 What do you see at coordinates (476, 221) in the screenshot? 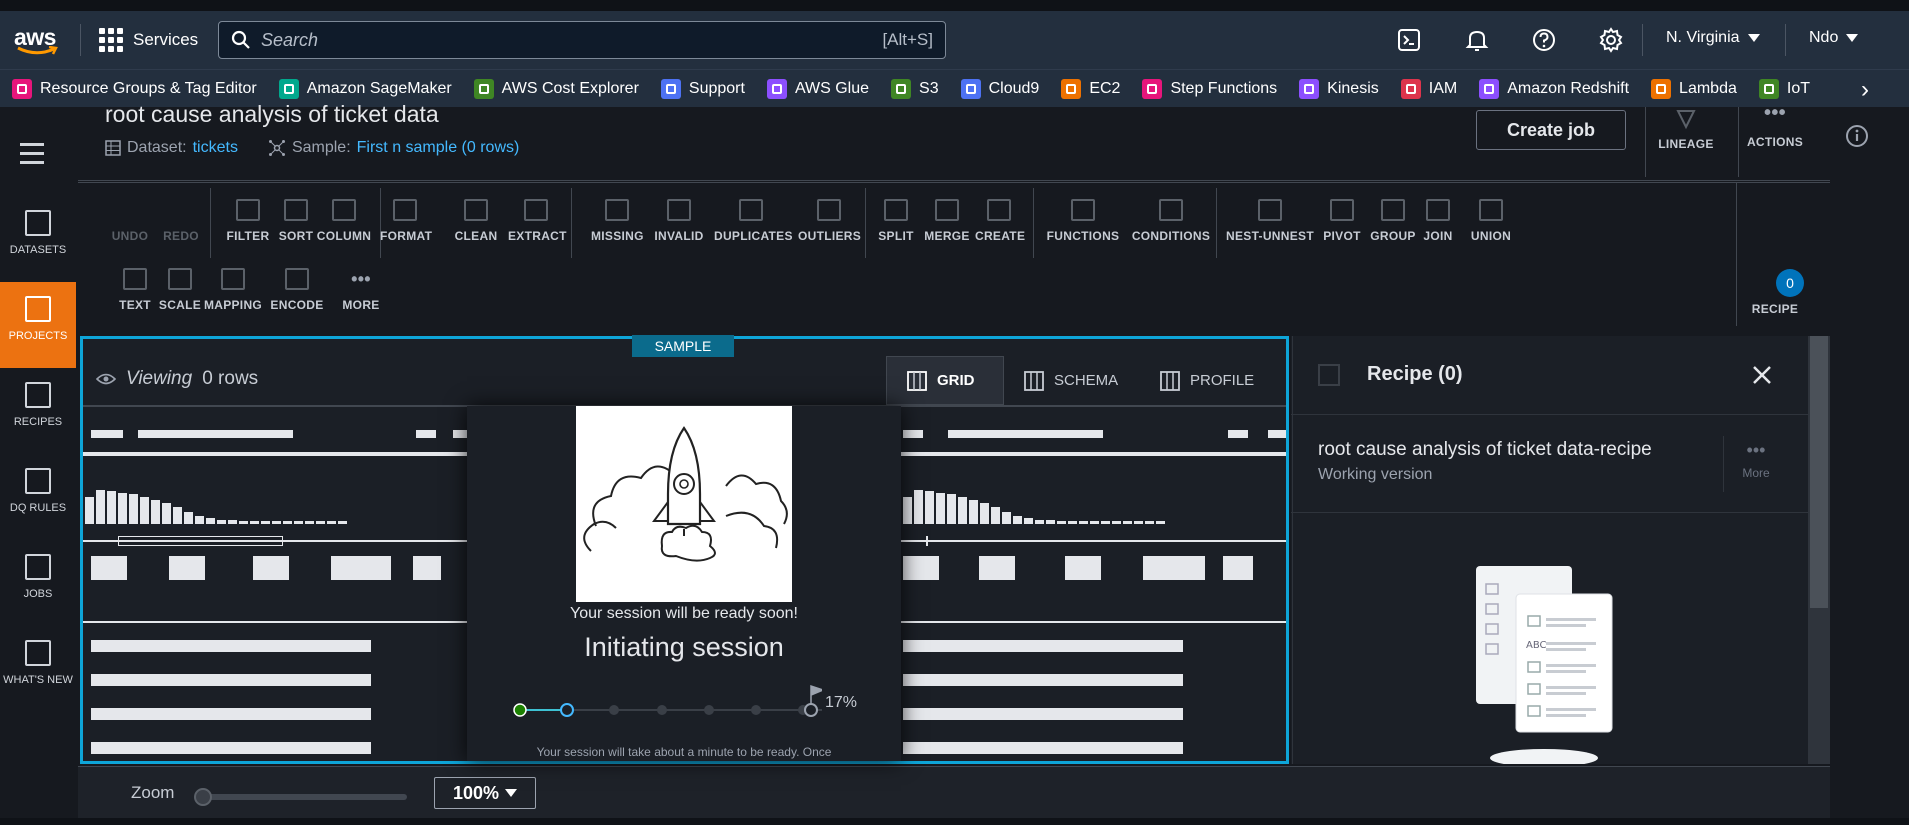
I see `tool-clean-button: CLEAN` at bounding box center [476, 221].